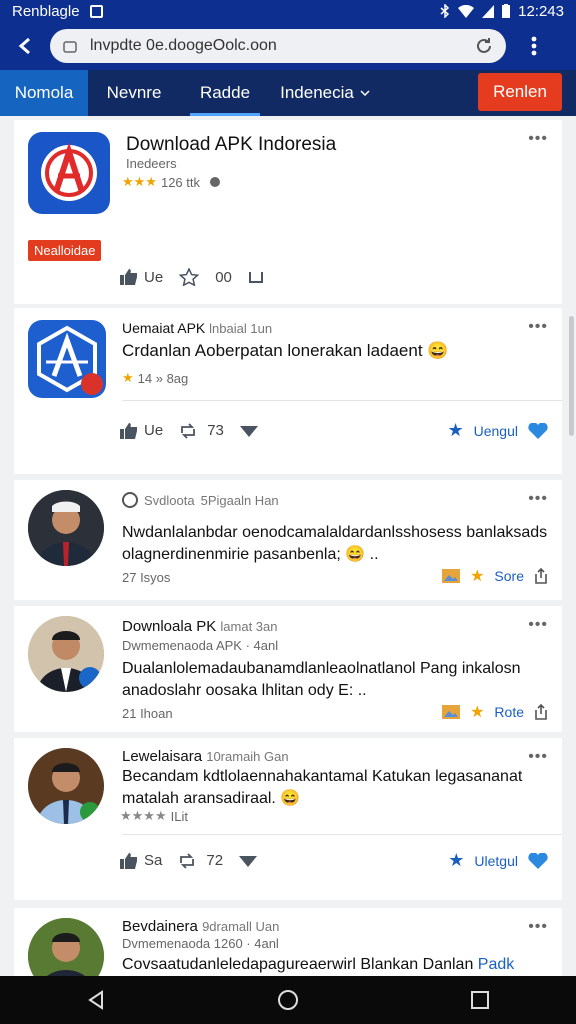 This screenshot has width=576, height=1024. Describe the element at coordinates (200, 860) in the screenshot. I see `share-button: 72` at that location.